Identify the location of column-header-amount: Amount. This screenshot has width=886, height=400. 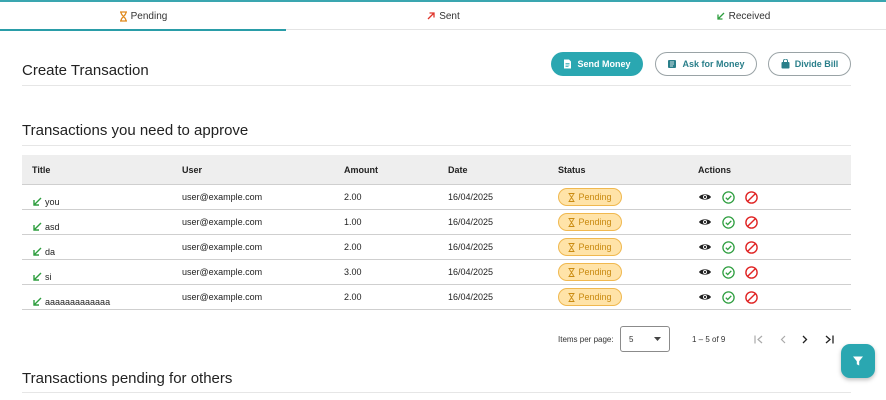
(396, 170).